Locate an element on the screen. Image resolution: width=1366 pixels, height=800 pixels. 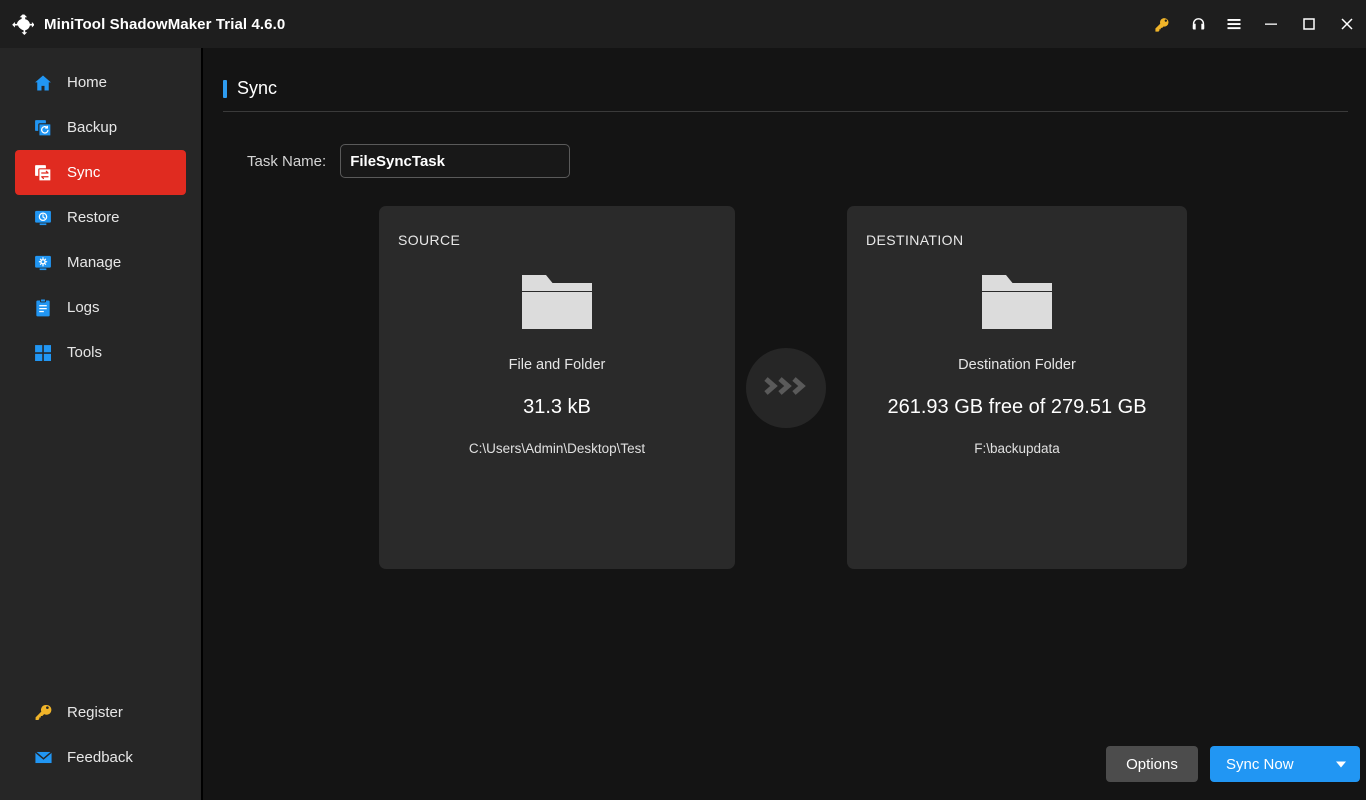
sidebar-item-backup: Backup is located at coordinates (100, 127).